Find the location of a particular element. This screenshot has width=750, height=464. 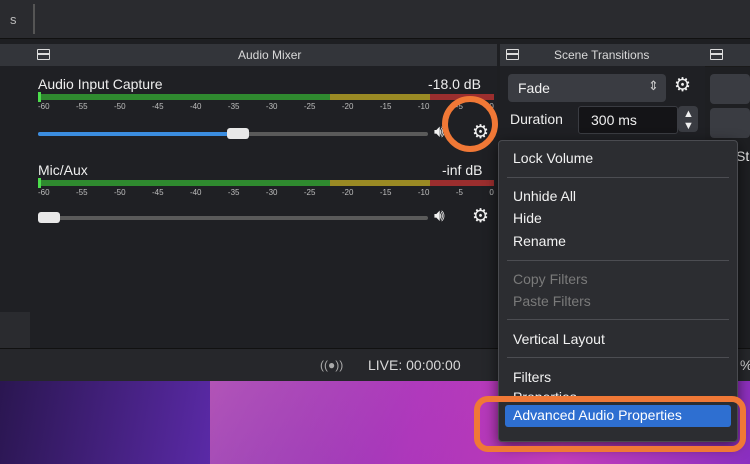

broadcast-icon: ((●)) is located at coordinates (332, 365).